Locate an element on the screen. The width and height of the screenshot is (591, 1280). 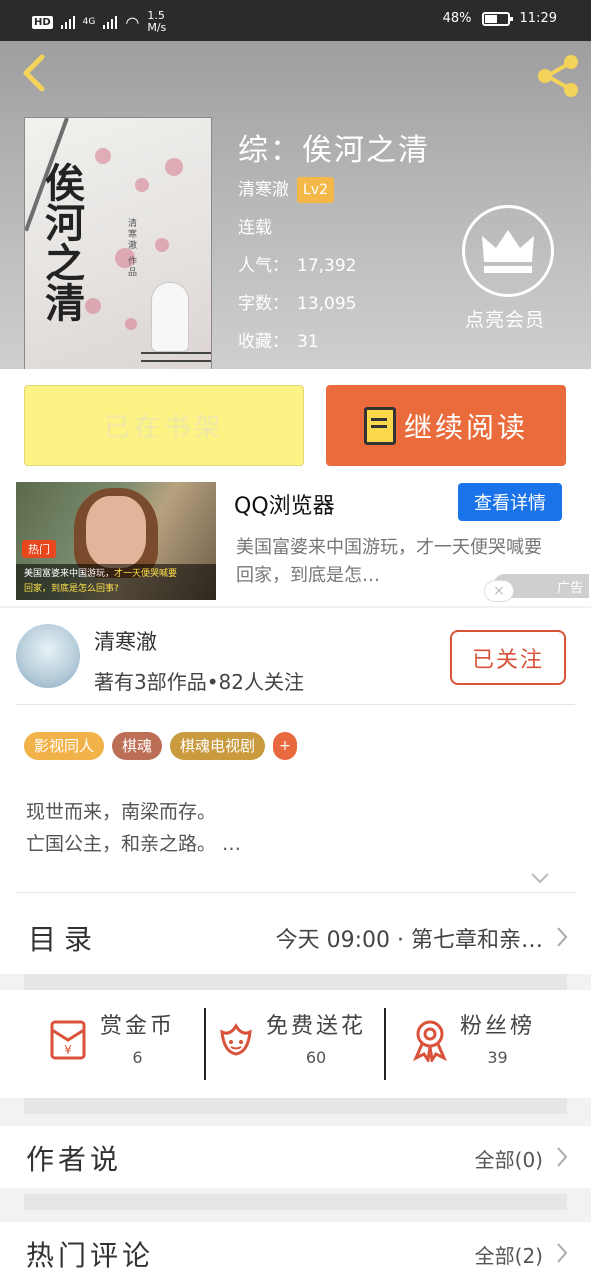
battery-icon is located at coordinates (497, 18).